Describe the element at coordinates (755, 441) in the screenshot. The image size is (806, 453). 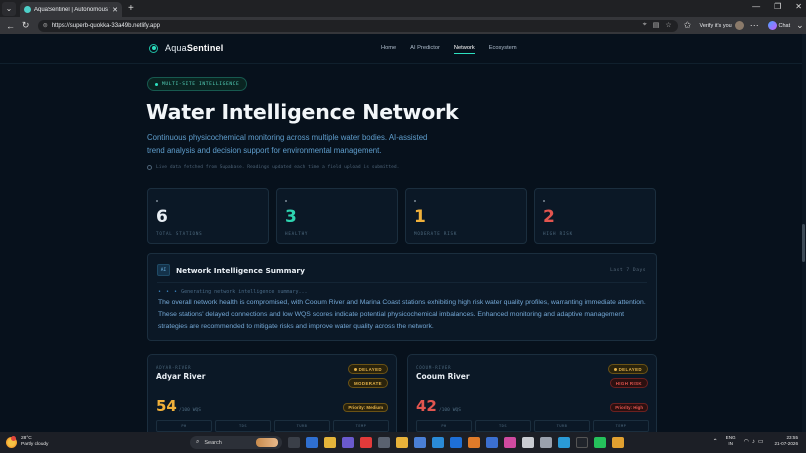
I see `tray-status-icons: ◠♪▭` at that location.